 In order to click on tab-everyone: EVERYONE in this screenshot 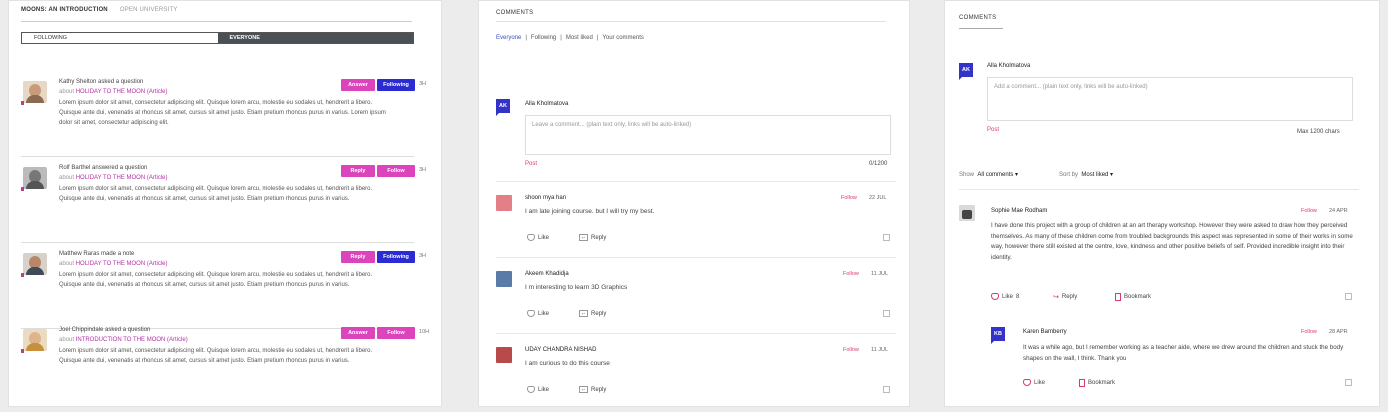, I will do `click(315, 38)`.